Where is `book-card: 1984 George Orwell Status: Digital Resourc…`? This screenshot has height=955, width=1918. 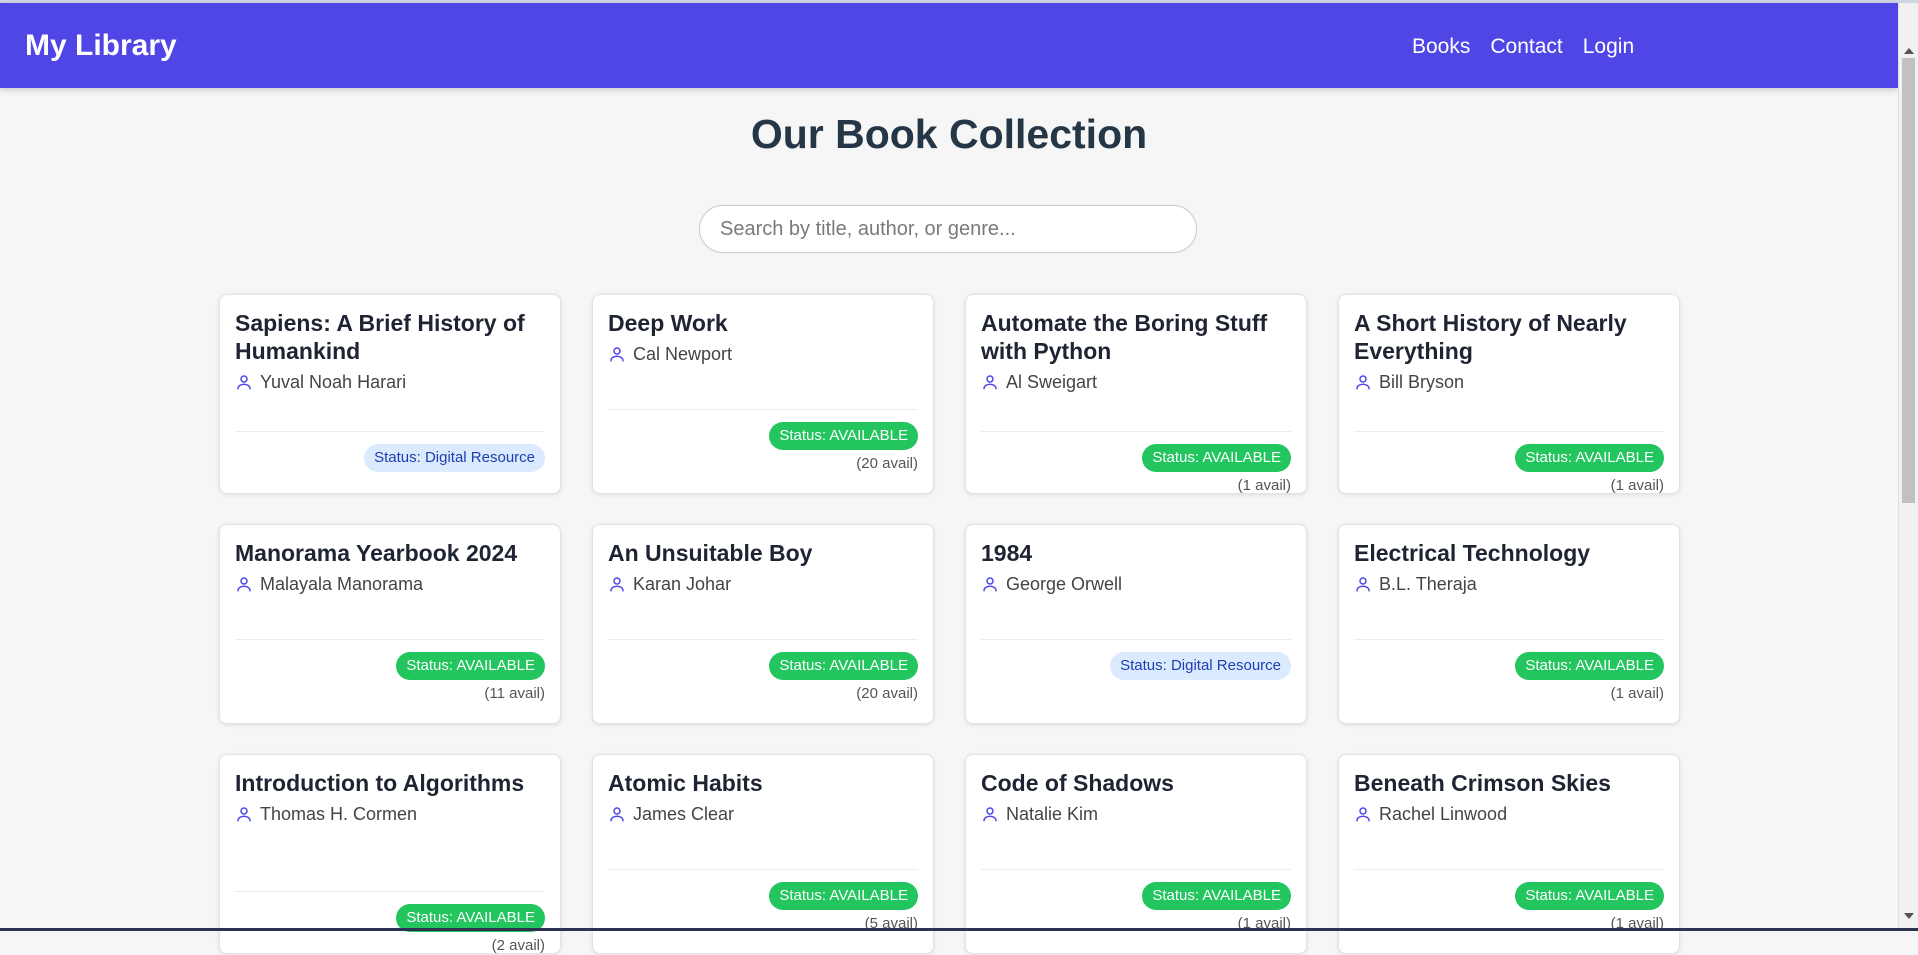
book-card: 1984 George Orwell Status: Digital Resourc… is located at coordinates (1136, 624).